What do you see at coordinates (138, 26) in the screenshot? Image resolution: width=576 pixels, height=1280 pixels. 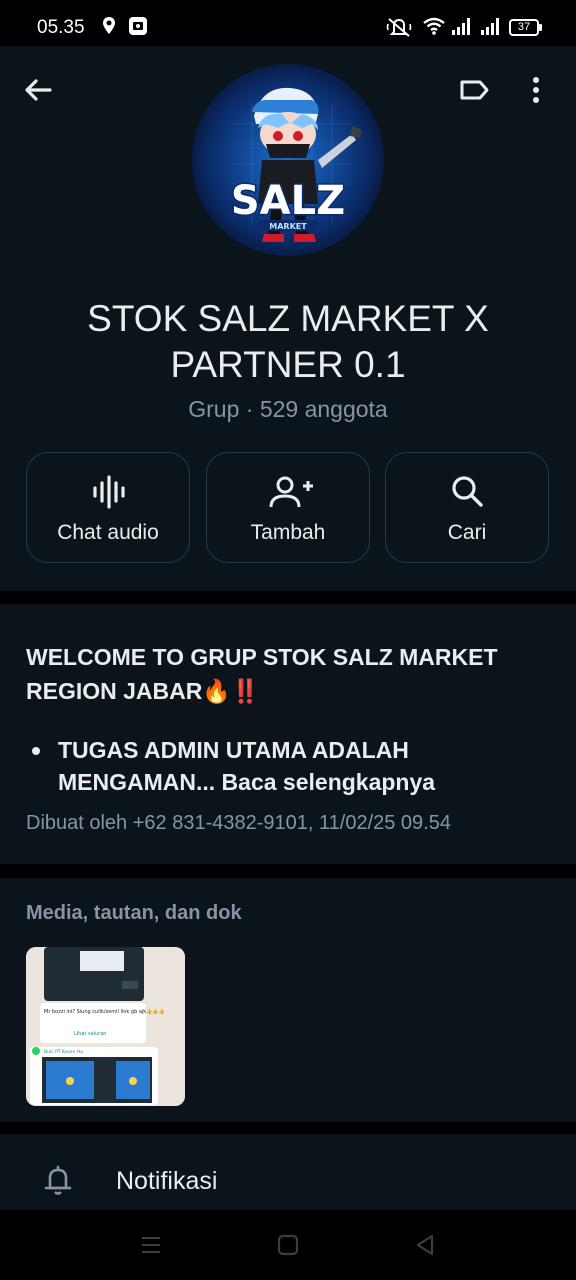 I see `screenshot-icon` at bounding box center [138, 26].